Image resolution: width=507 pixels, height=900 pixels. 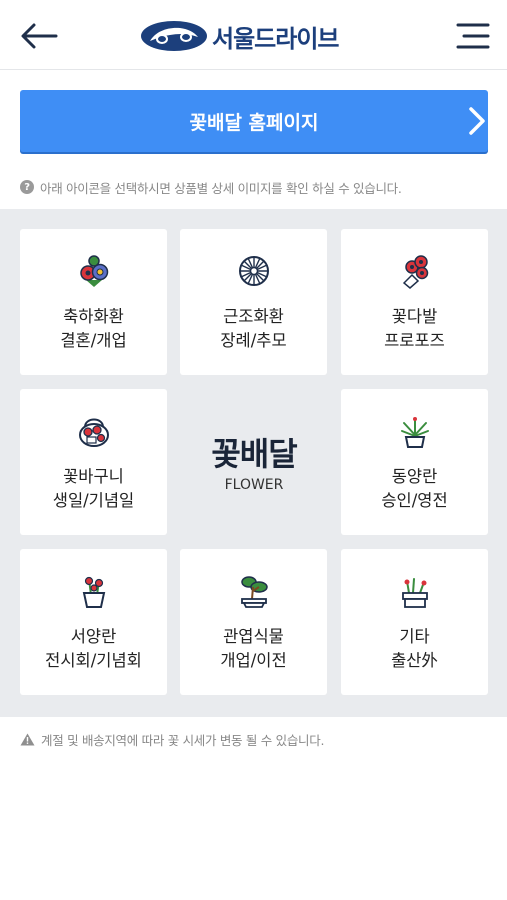 What do you see at coordinates (253, 316) in the screenshot?
I see `category-label: 근조화환` at bounding box center [253, 316].